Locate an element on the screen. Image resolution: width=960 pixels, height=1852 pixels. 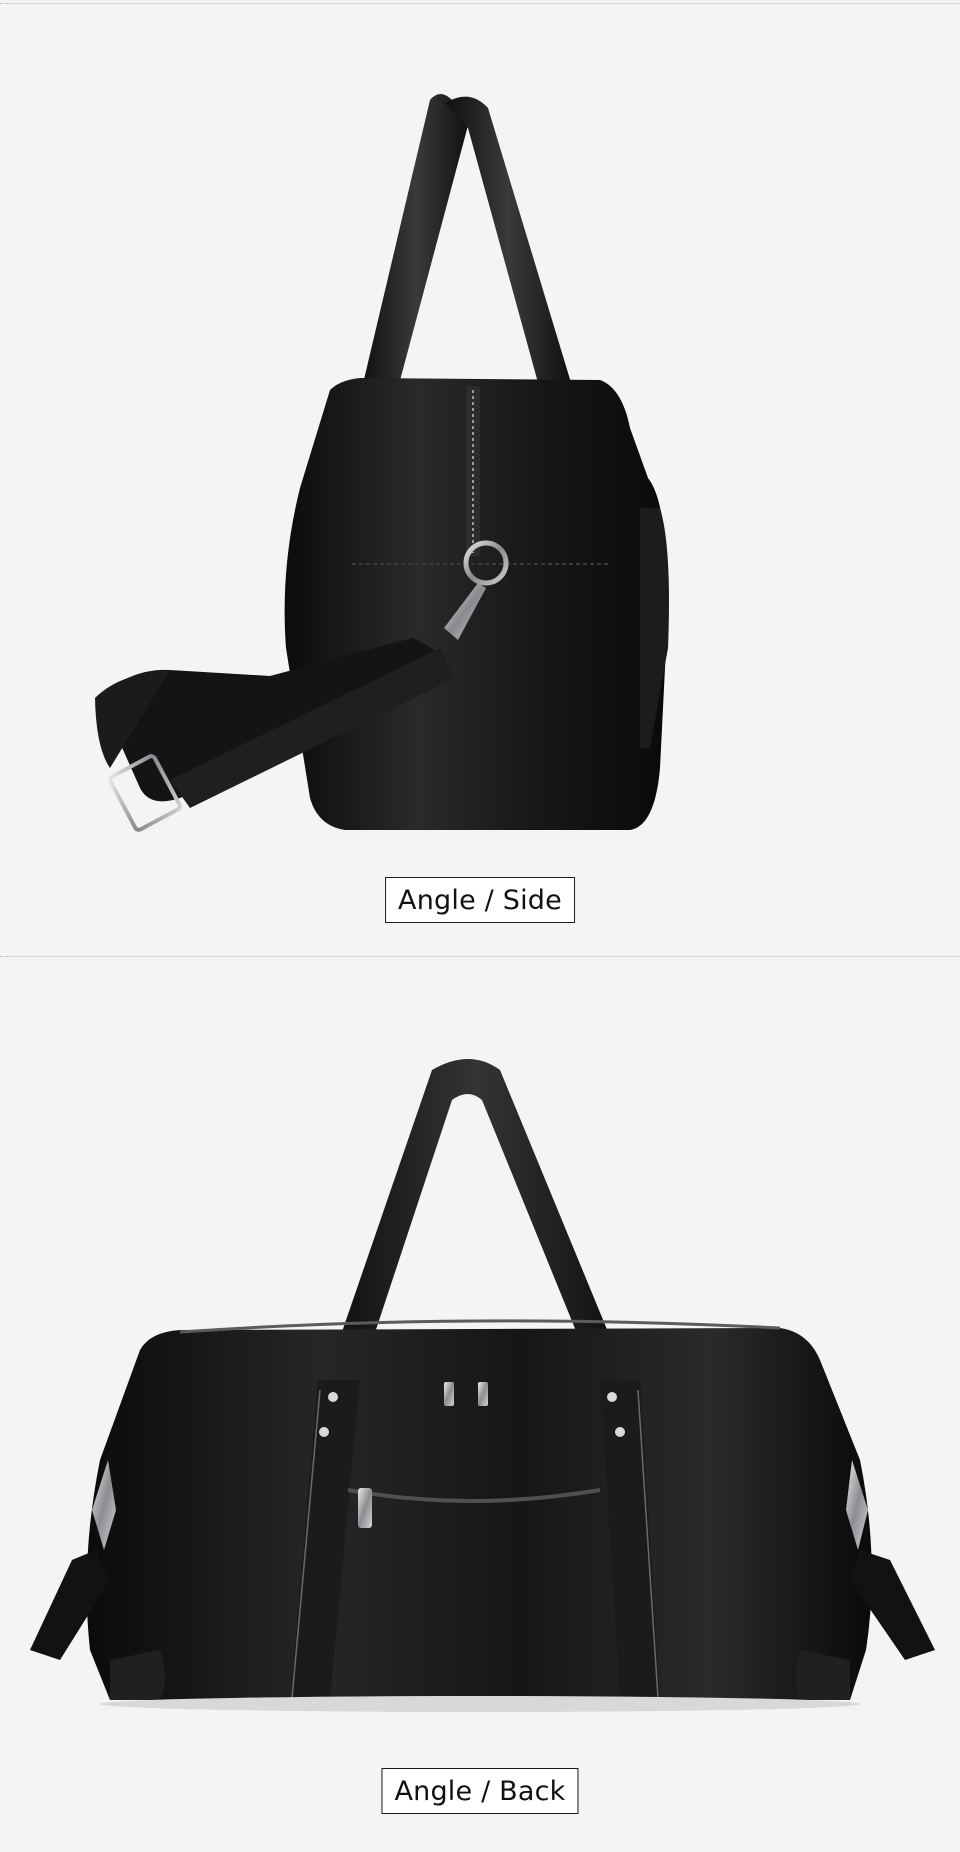
caption-back: Angle / Back is located at coordinates (480, 1791).